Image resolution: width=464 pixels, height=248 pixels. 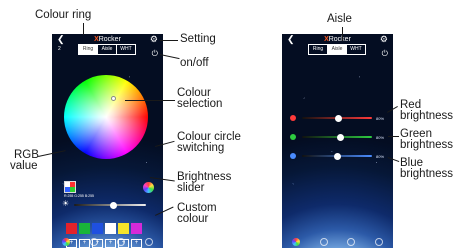 What do you see at coordinates (191, 188) in the screenshot?
I see `brightness-label-2: slider` at bounding box center [191, 188].